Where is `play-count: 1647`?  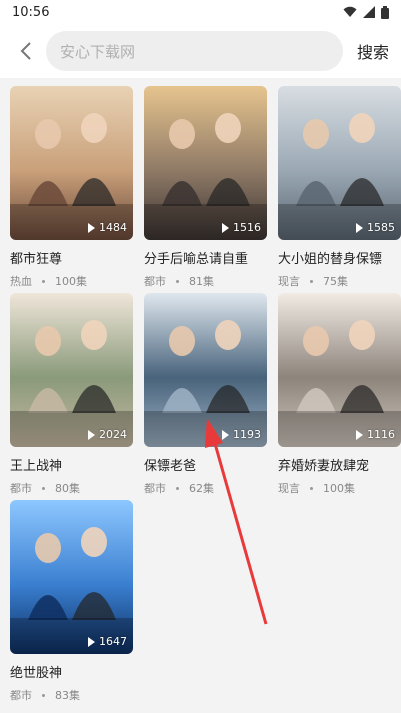
play-count: 1647 is located at coordinates (107, 641).